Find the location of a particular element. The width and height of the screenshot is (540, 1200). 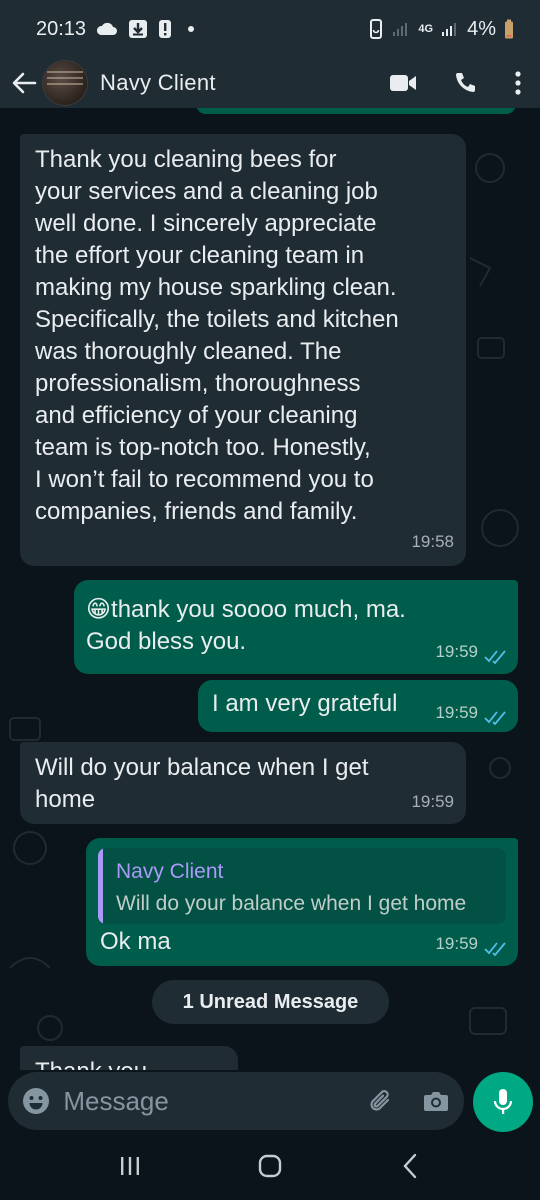

chat-header: Navy Client is located at coordinates (270, 83).